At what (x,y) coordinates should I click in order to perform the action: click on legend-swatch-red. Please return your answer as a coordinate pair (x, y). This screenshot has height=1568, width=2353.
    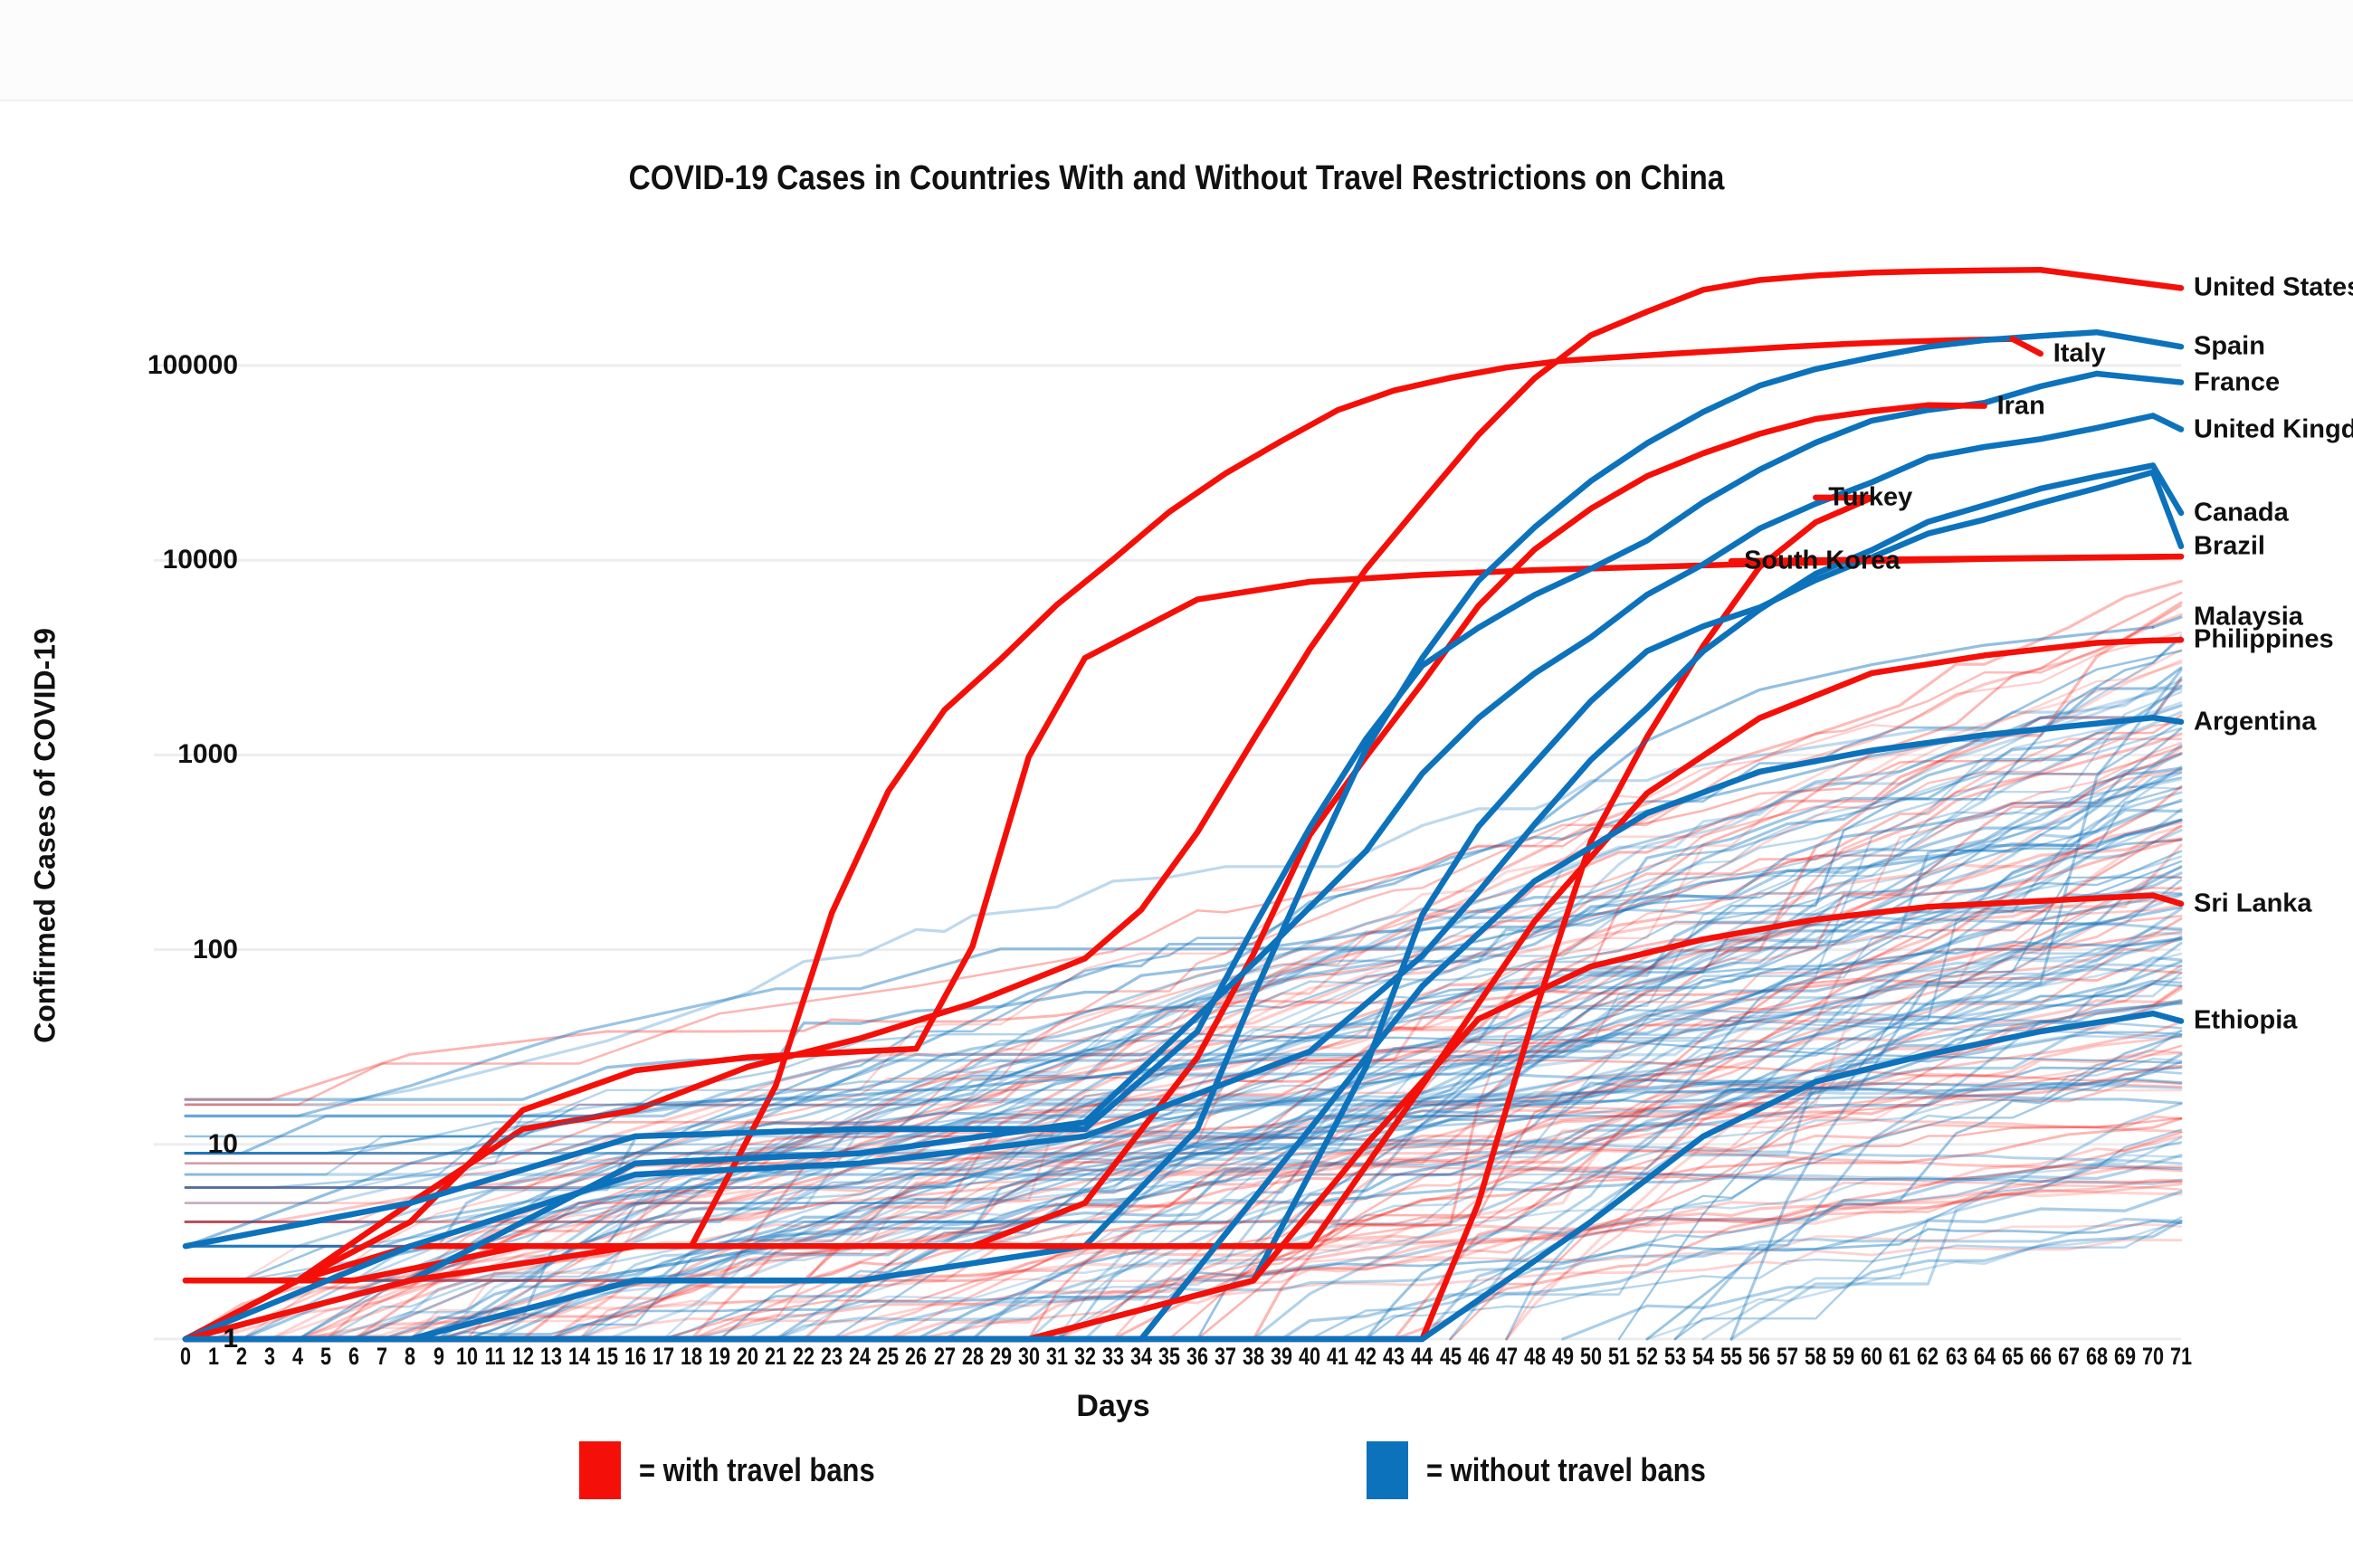
    Looking at the image, I should click on (600, 1470).